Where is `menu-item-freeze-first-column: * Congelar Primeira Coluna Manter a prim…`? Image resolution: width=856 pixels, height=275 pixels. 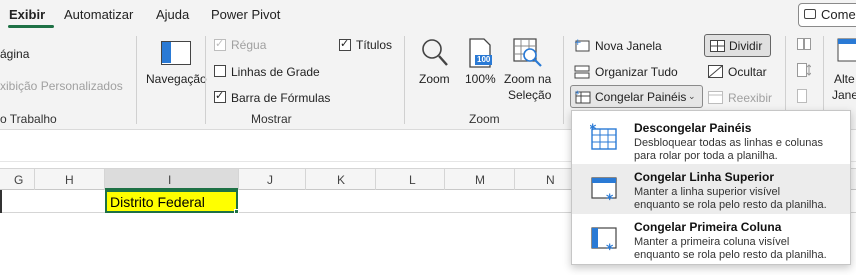
menu-item-freeze-first-column: * Congelar Primeira Coluna Manter a prim… is located at coordinates (711, 239).